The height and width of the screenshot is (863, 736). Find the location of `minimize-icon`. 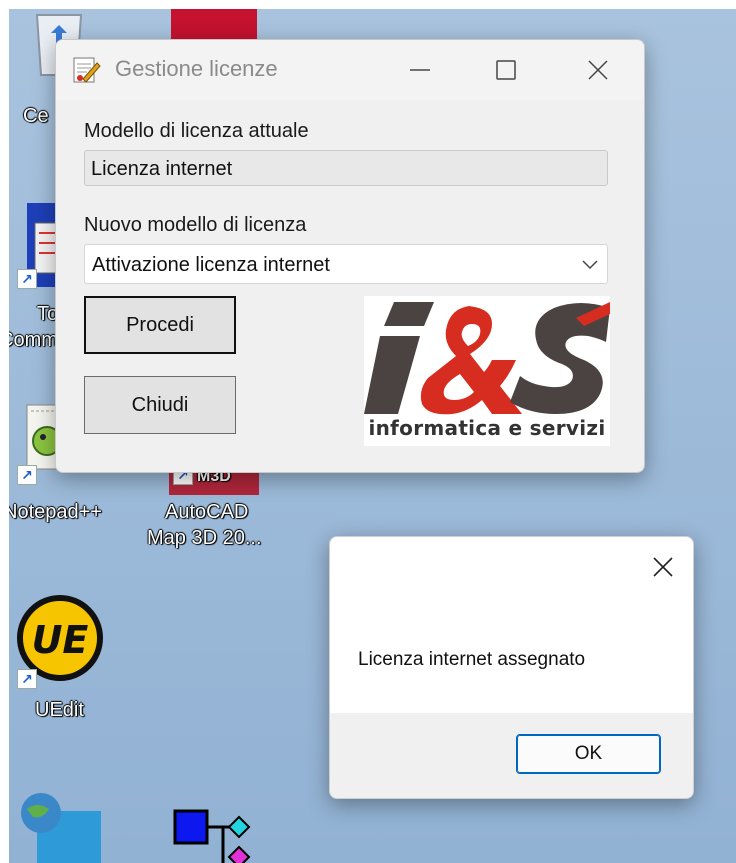

minimize-icon is located at coordinates (420, 70).